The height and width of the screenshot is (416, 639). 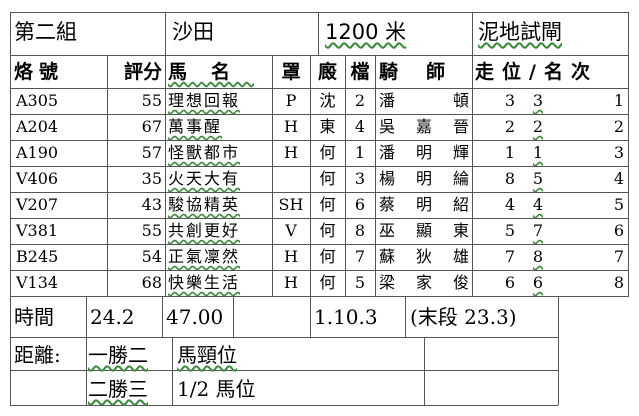 I want to click on venue-label: 沙田, so click(x=193, y=32).